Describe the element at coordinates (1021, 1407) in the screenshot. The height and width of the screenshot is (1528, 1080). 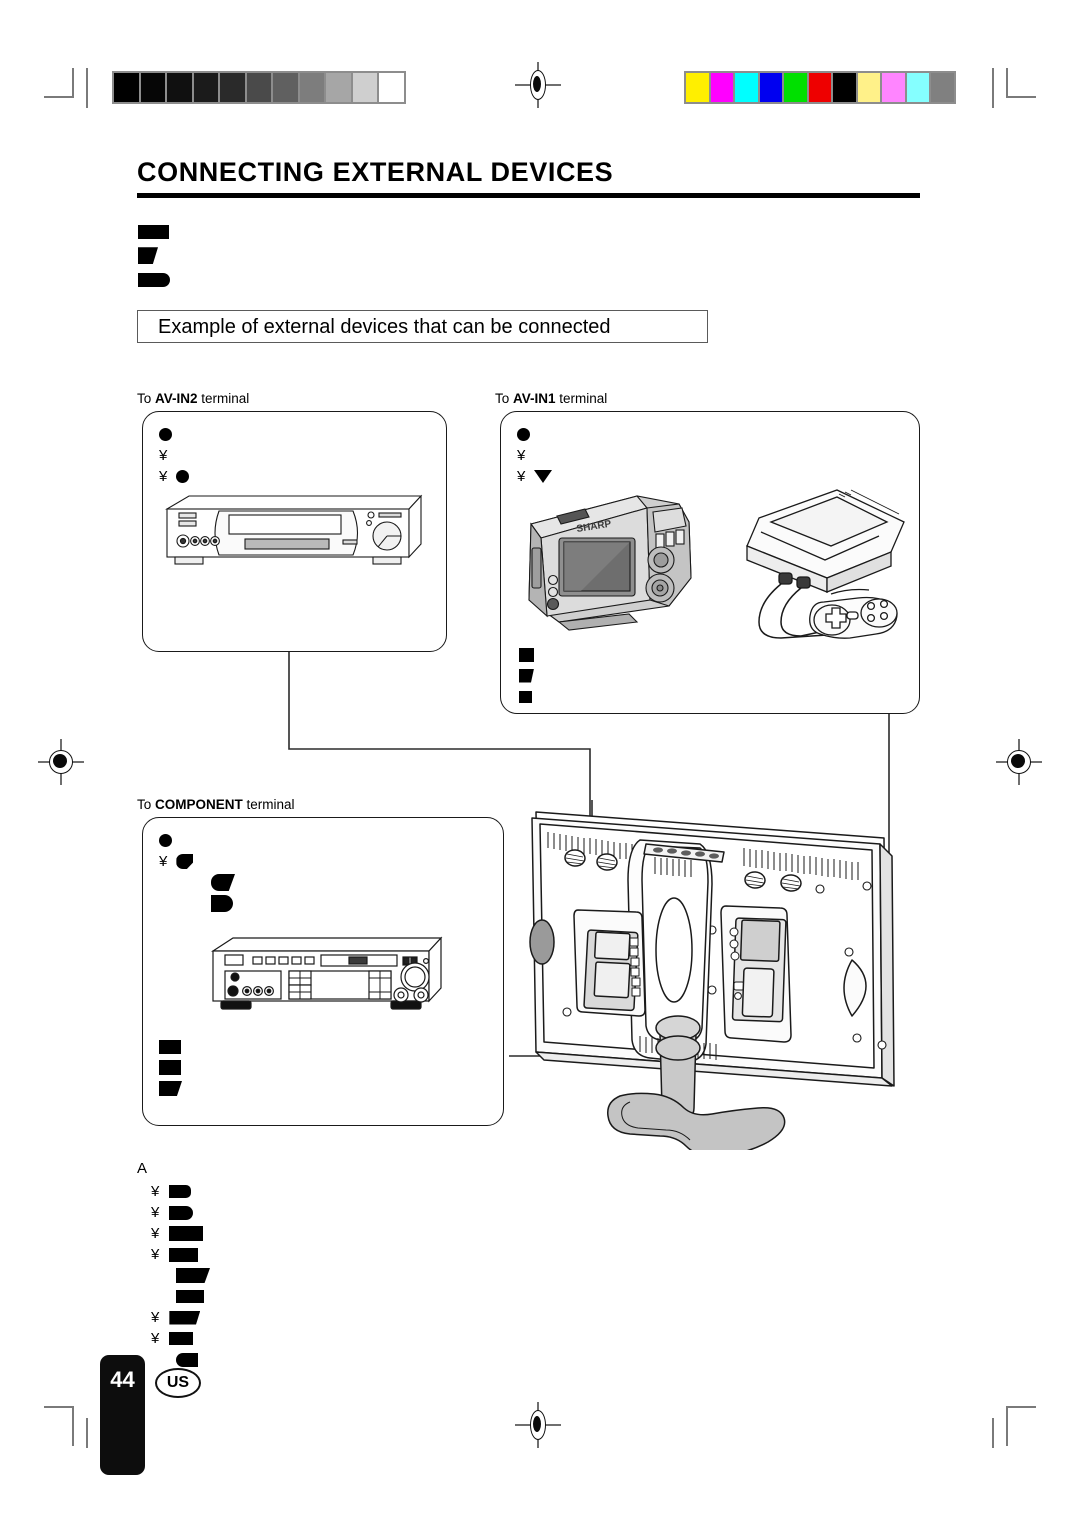
I see `crop-mark-br-h` at that location.